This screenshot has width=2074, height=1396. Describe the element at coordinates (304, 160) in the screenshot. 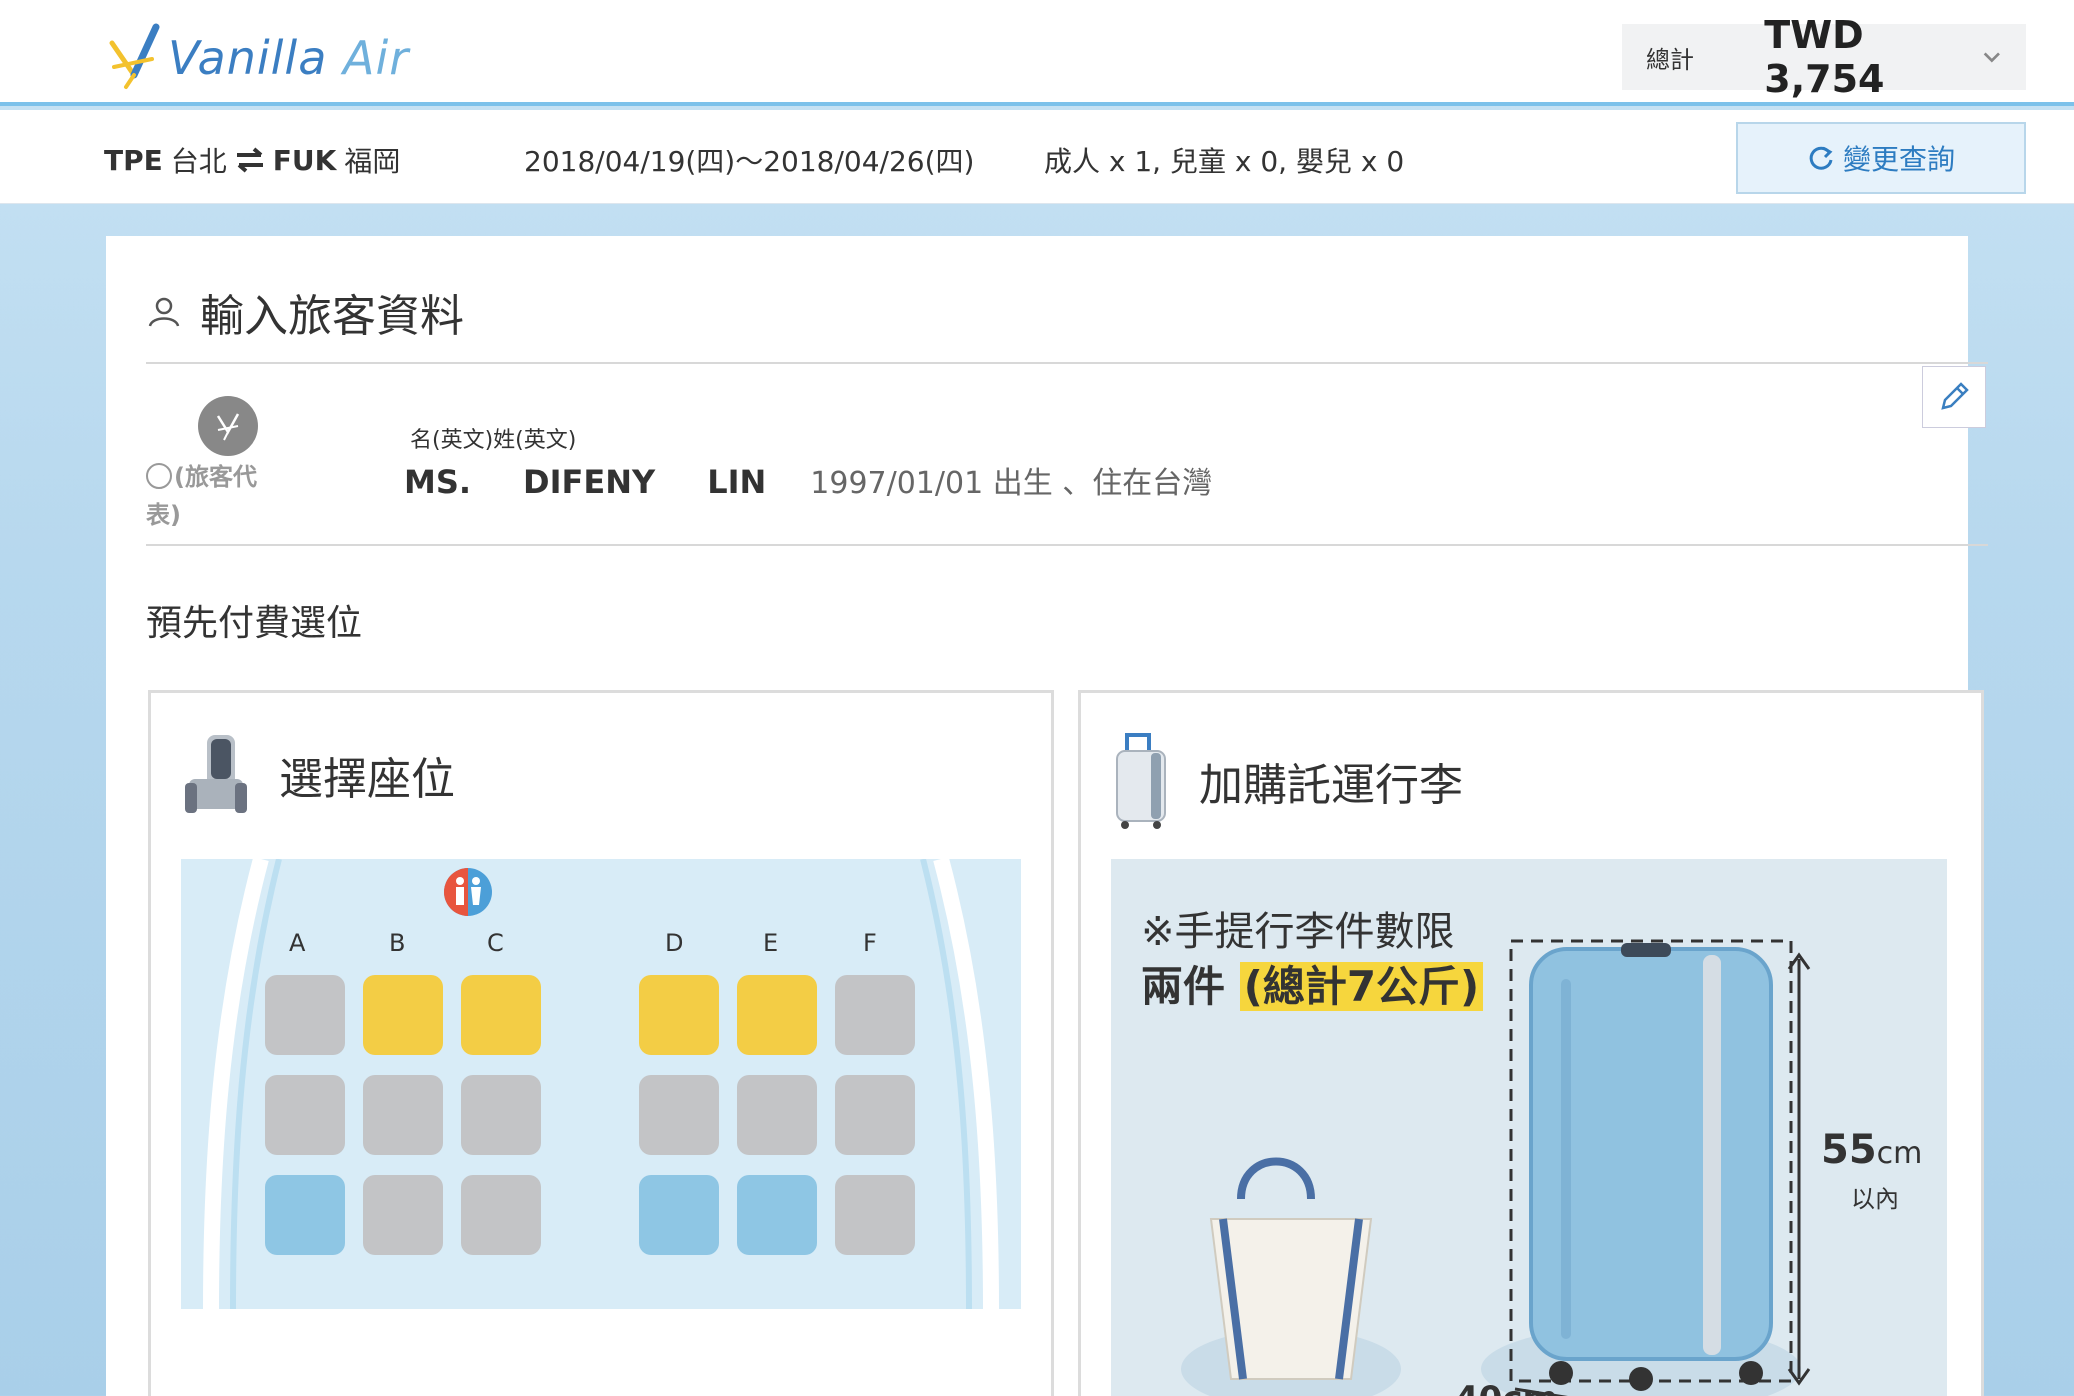

I see `dest-code: FUK` at that location.